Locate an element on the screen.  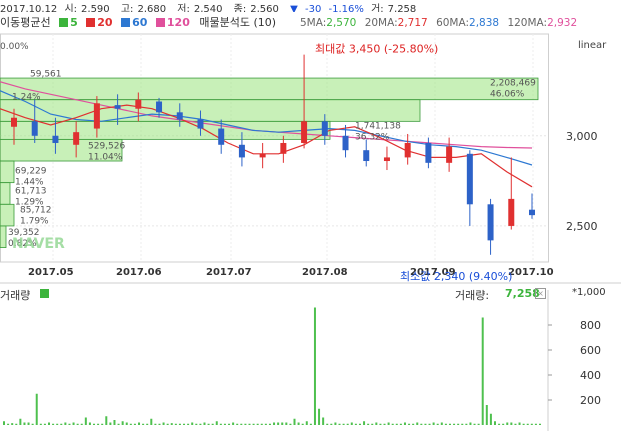
profile-volume-label: 2,208,469 is located at coordinates (513, 83).